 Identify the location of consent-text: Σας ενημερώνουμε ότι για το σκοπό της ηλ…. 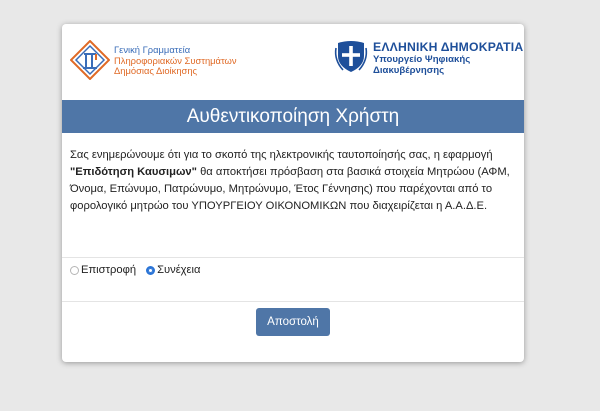
(293, 181).